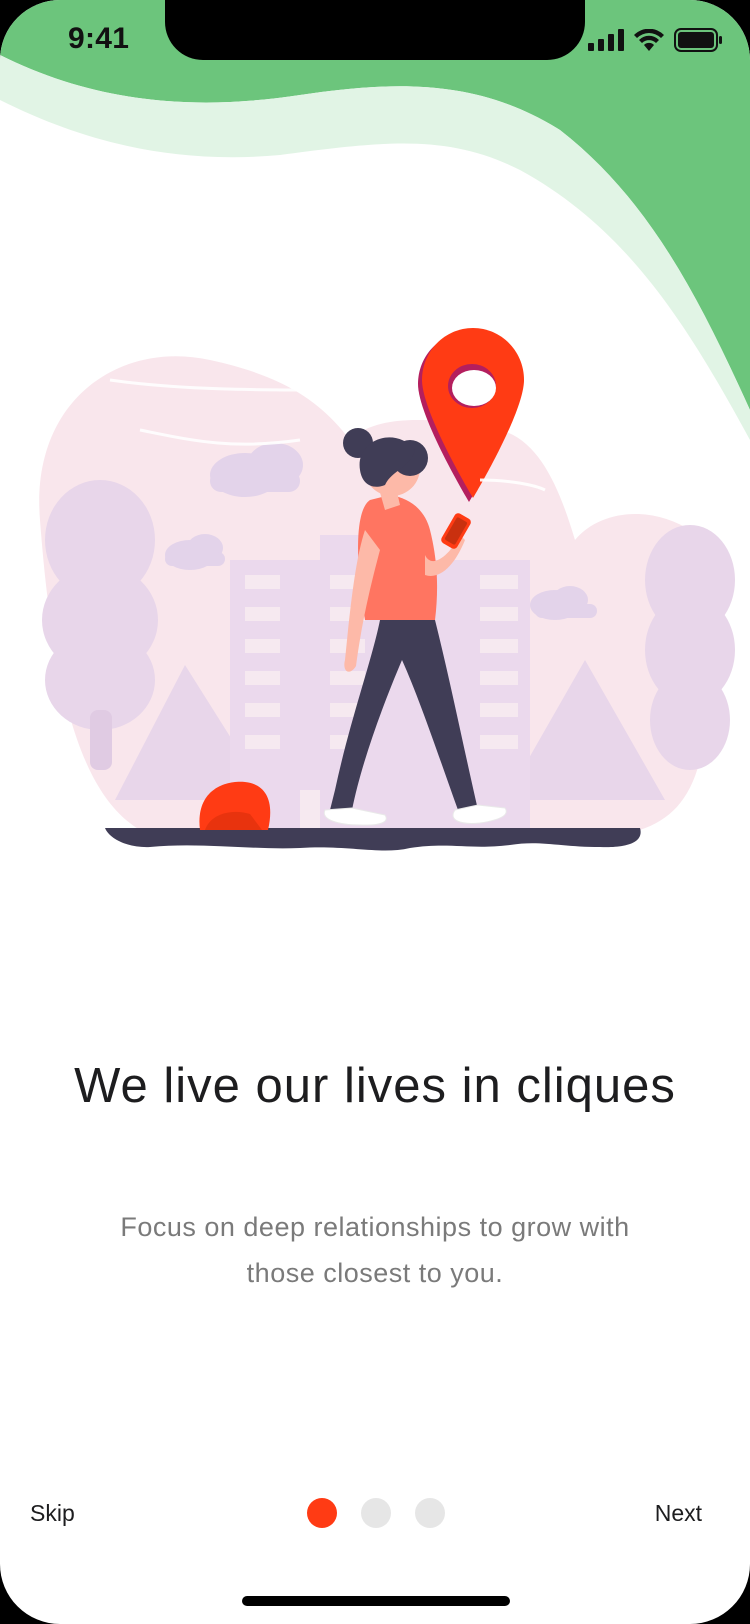  What do you see at coordinates (375, 1086) in the screenshot?
I see `page-title: We live our lives in cliques` at bounding box center [375, 1086].